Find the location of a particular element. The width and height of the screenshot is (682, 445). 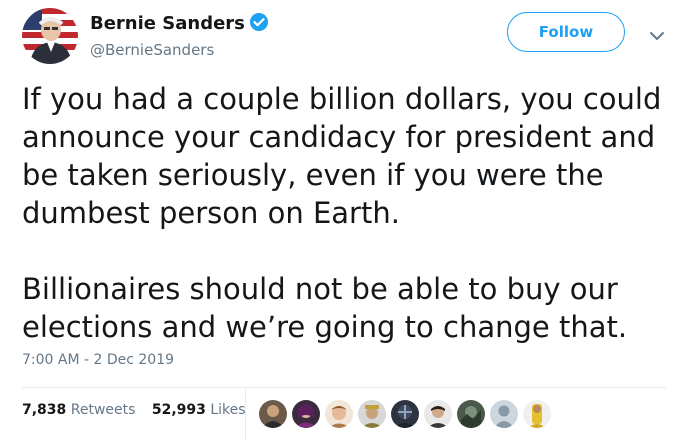

verified-badge-icon is located at coordinates (259, 24).